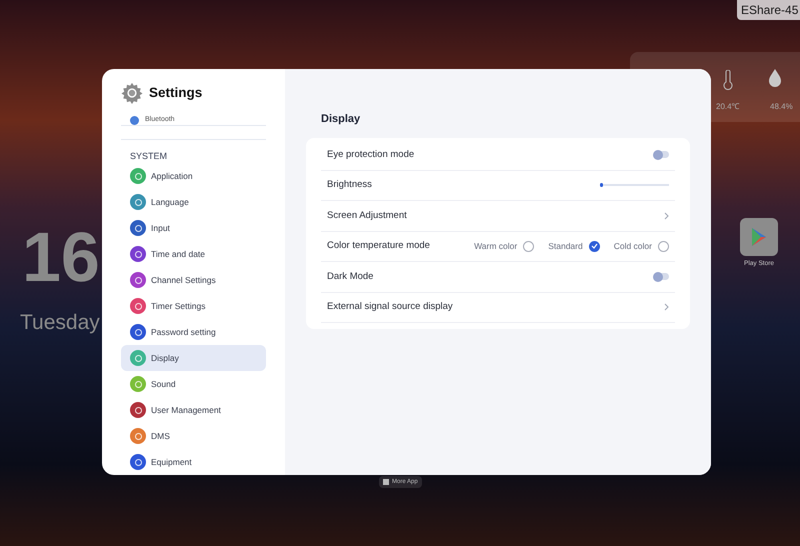 The image size is (800, 546). I want to click on app-icon, so click(759, 237).